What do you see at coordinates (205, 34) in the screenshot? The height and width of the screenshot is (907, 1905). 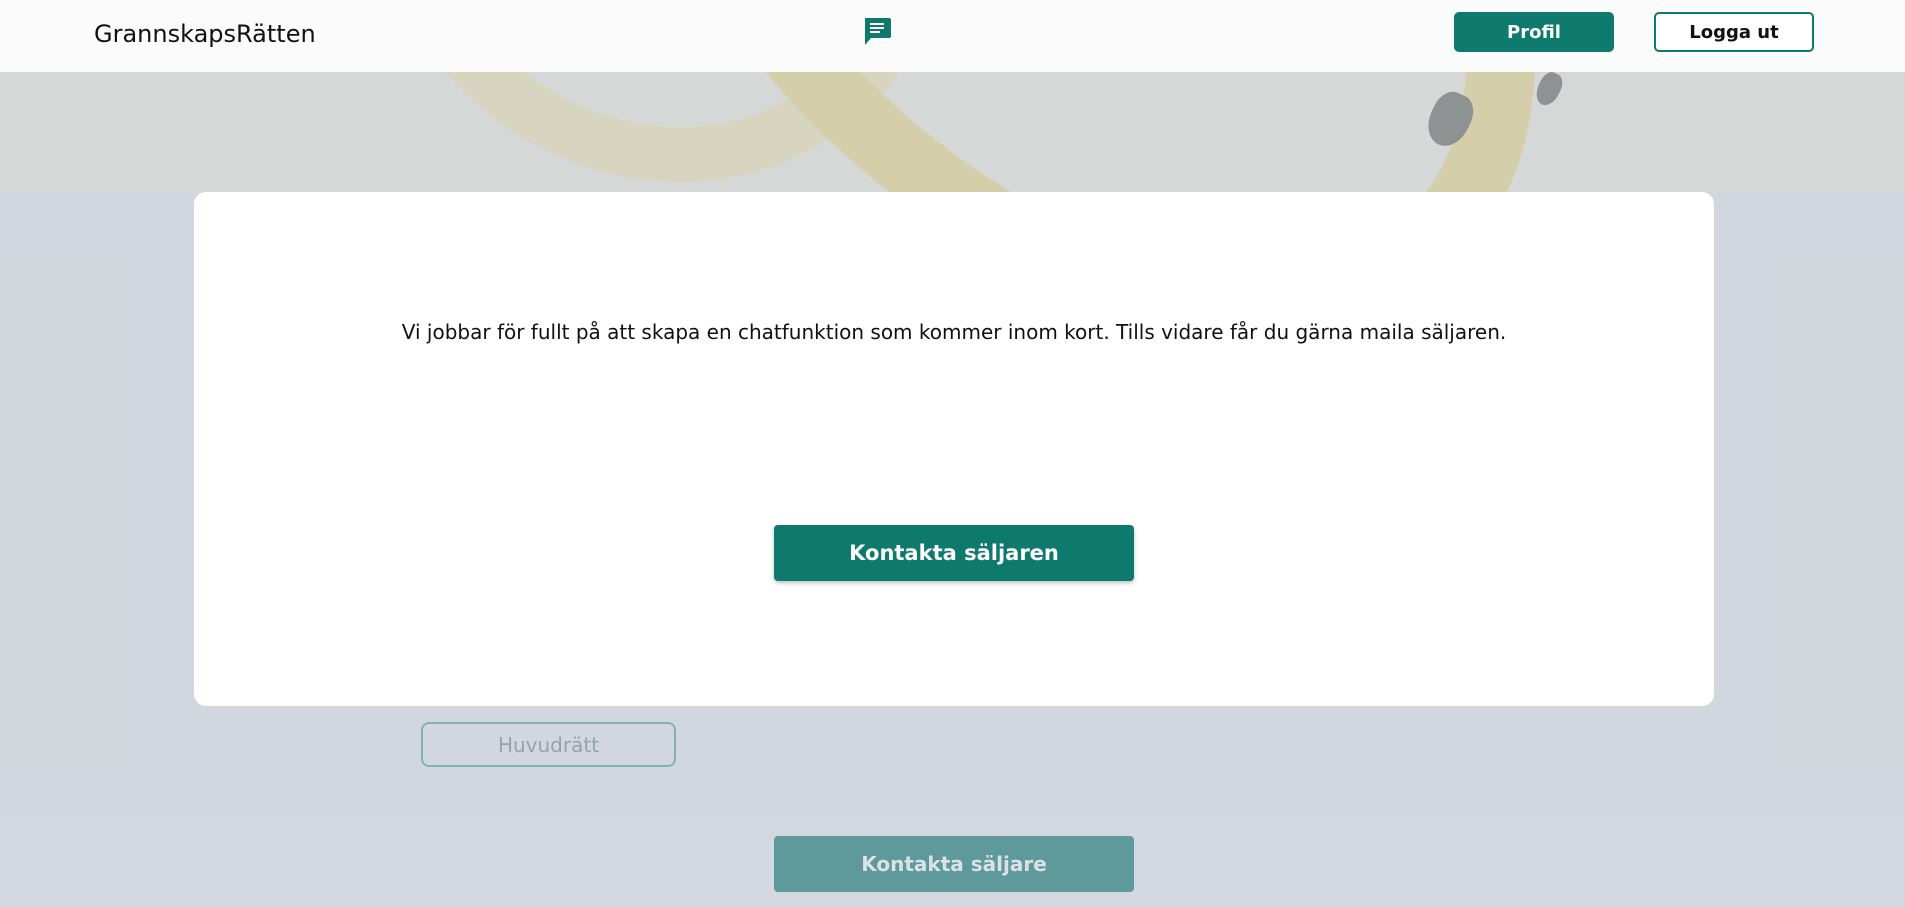 I see `brand-logo: GrannskapsRätten` at bounding box center [205, 34].